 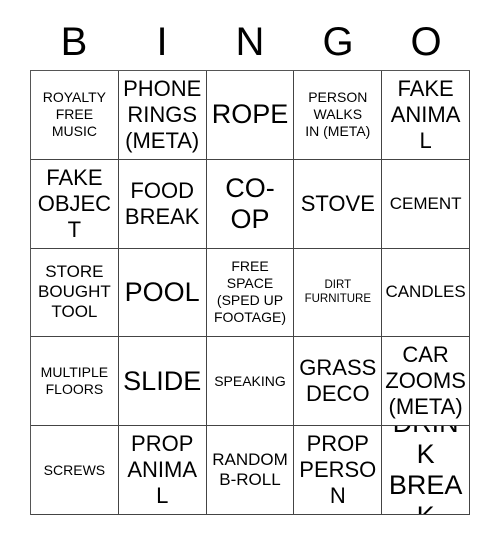 I want to click on bingo-cell: SCREWS, so click(x=75, y=470).